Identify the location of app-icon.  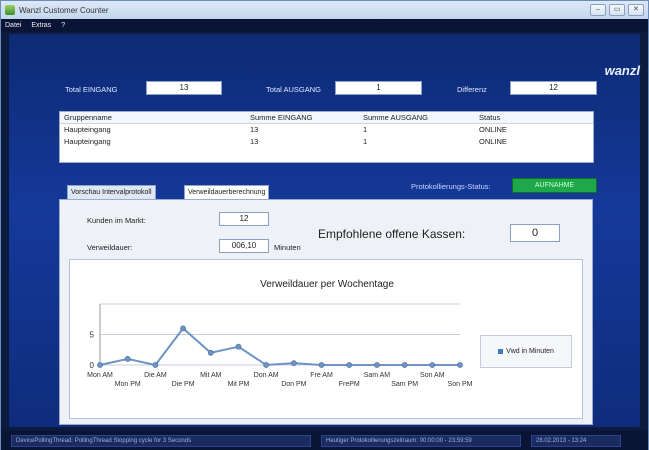
(10, 10).